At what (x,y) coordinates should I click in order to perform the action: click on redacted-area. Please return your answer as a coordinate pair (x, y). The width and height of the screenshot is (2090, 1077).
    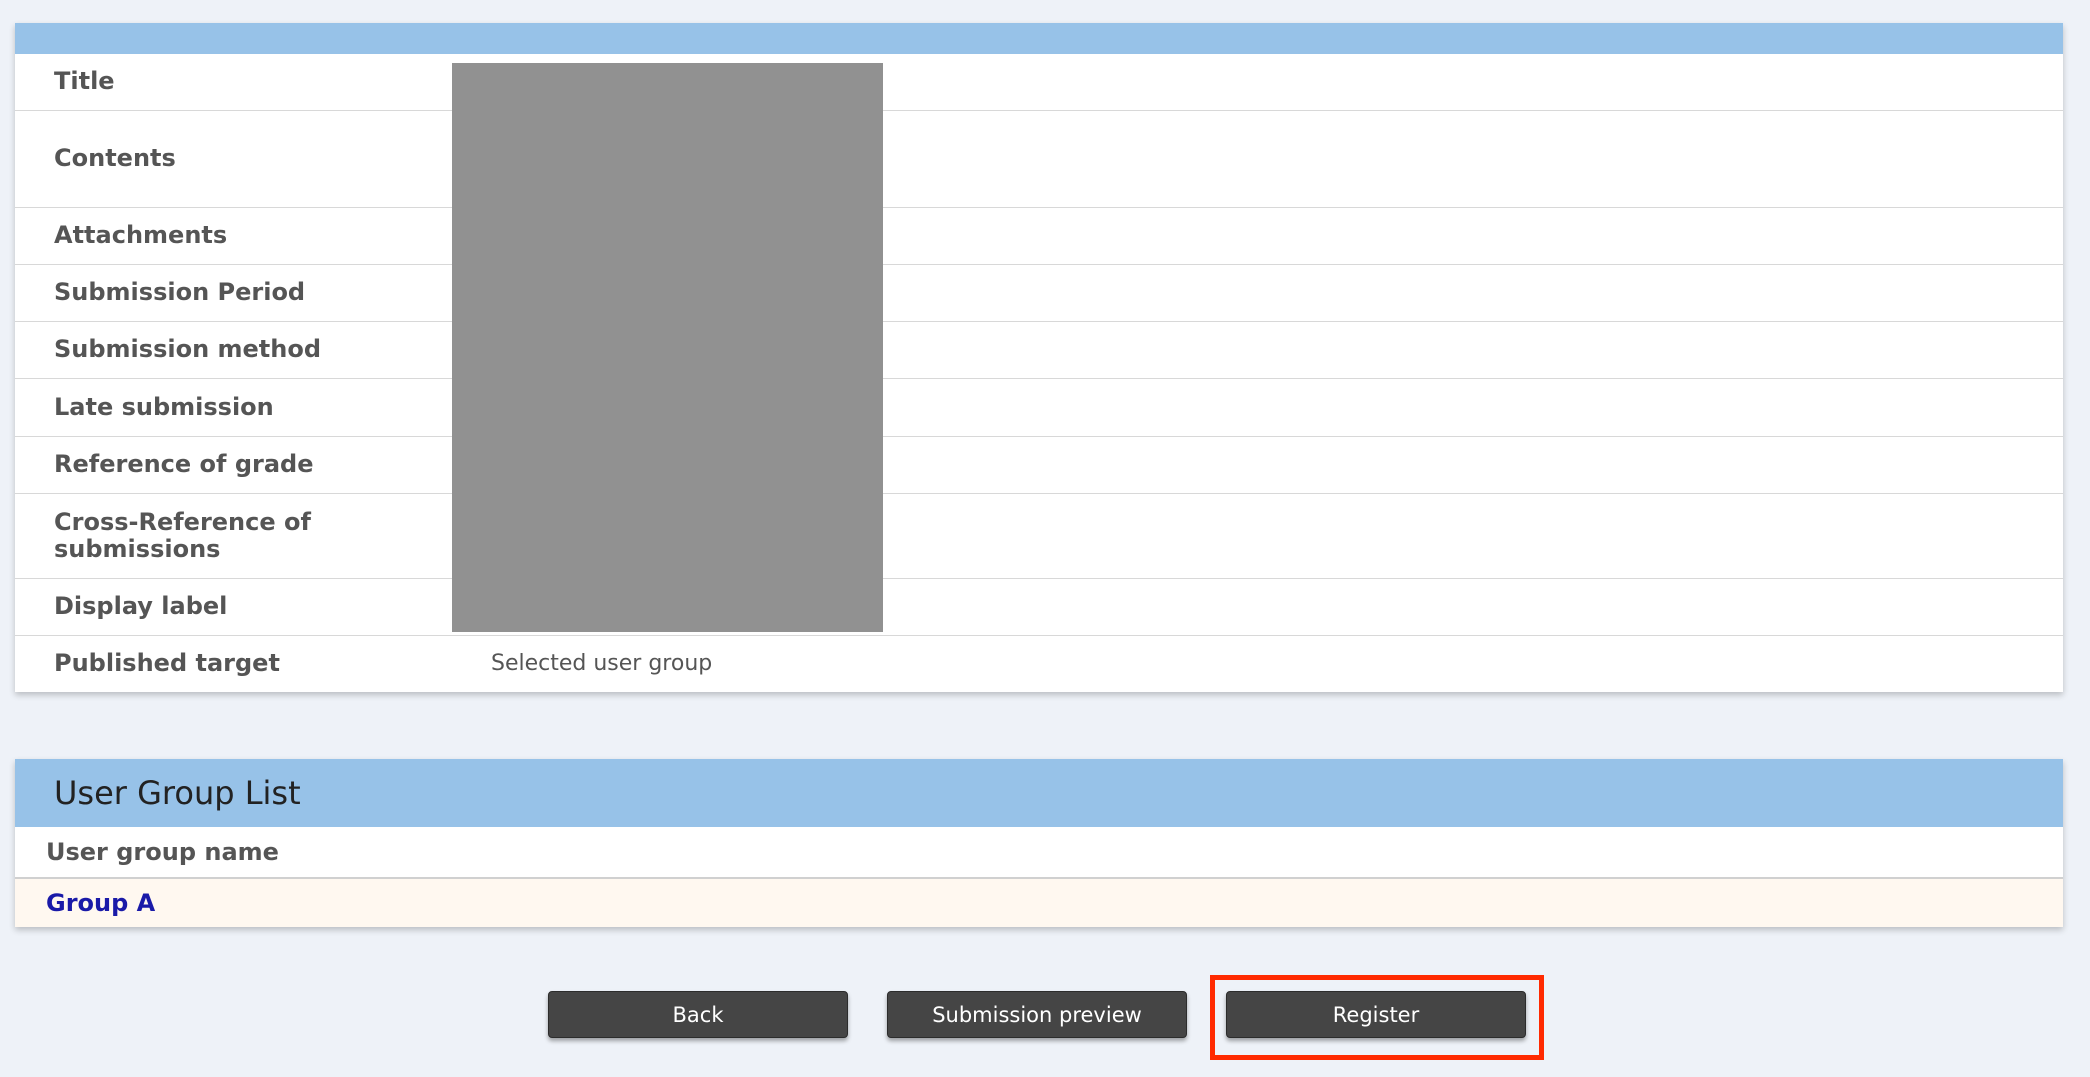
    Looking at the image, I should click on (667, 347).